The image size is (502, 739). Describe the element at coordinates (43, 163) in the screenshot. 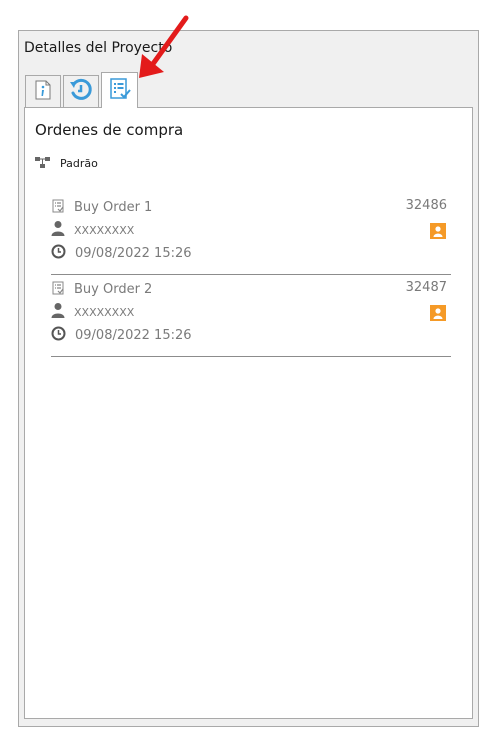

I see `tree-nodes-icon` at that location.